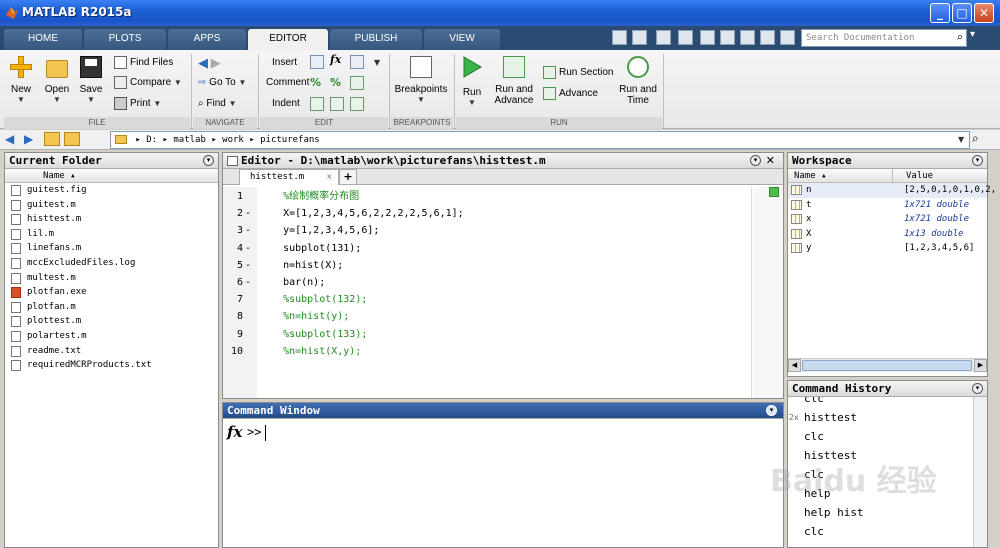  Describe the element at coordinates (514, 81) in the screenshot. I see `run-and-advance-button: Run and Advance` at that location.